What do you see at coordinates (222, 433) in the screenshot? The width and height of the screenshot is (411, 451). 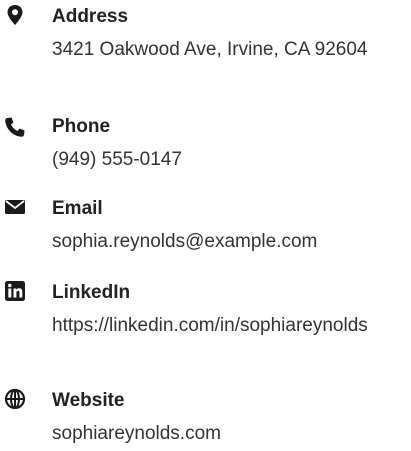 I see `website-value: sophiareynolds.com` at bounding box center [222, 433].